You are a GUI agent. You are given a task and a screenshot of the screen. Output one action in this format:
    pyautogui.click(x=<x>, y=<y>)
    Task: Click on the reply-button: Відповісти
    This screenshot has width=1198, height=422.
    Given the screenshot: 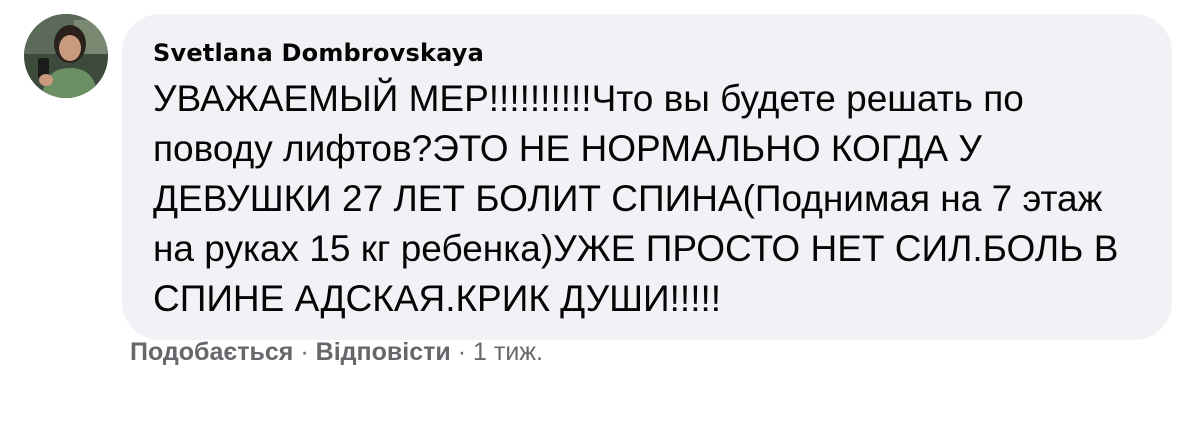 What is the action you would take?
    pyautogui.click(x=383, y=352)
    